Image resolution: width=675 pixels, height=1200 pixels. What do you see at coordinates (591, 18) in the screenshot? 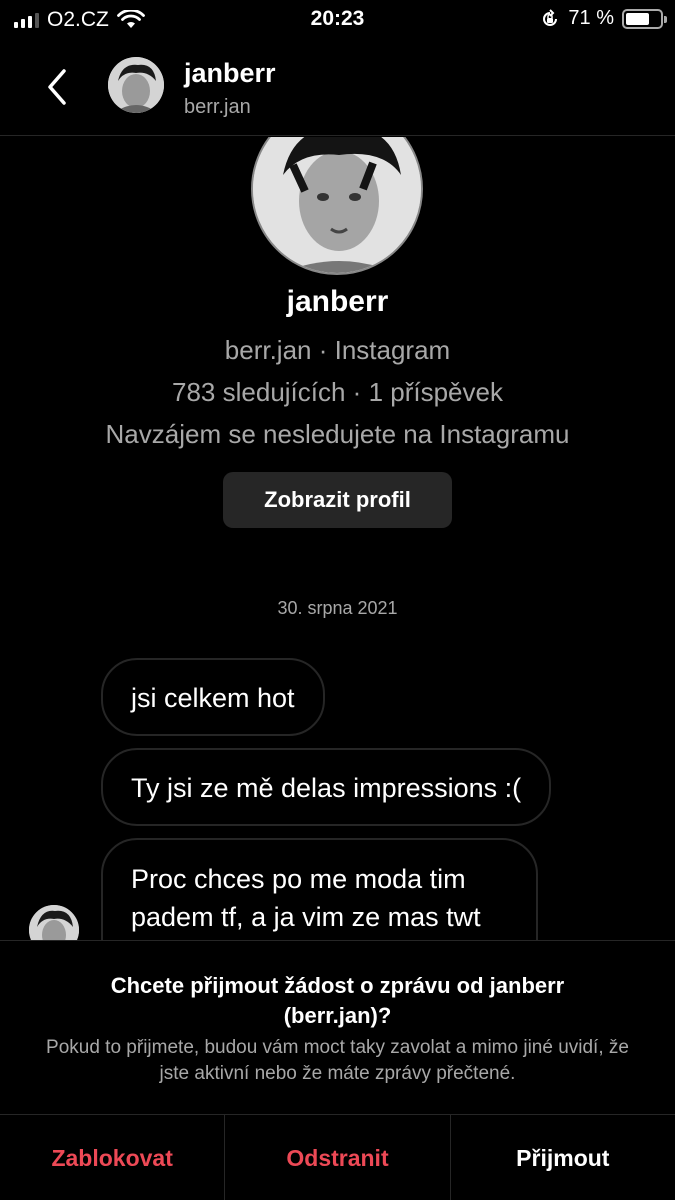
I see `battery-percent: 71 %` at bounding box center [591, 18].